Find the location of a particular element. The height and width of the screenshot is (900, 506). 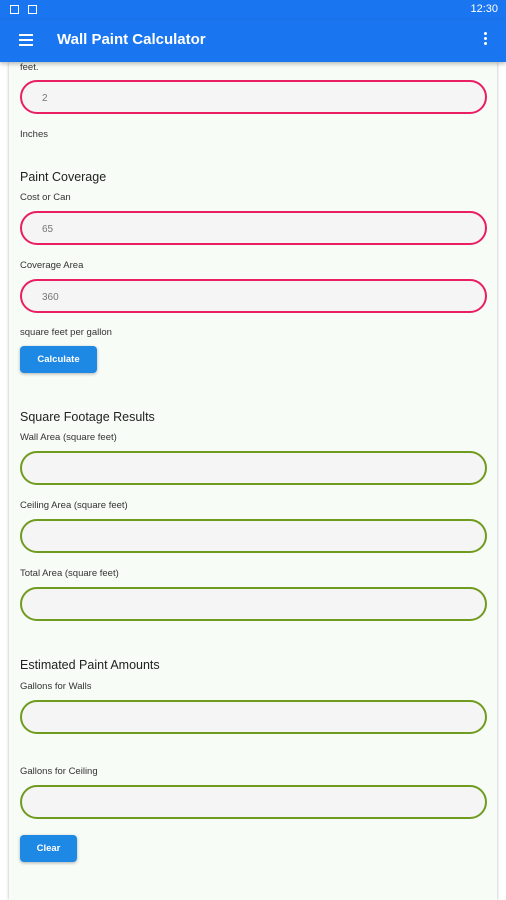

estimated-paint-heading: Estimated Paint Amounts is located at coordinates (90, 665).